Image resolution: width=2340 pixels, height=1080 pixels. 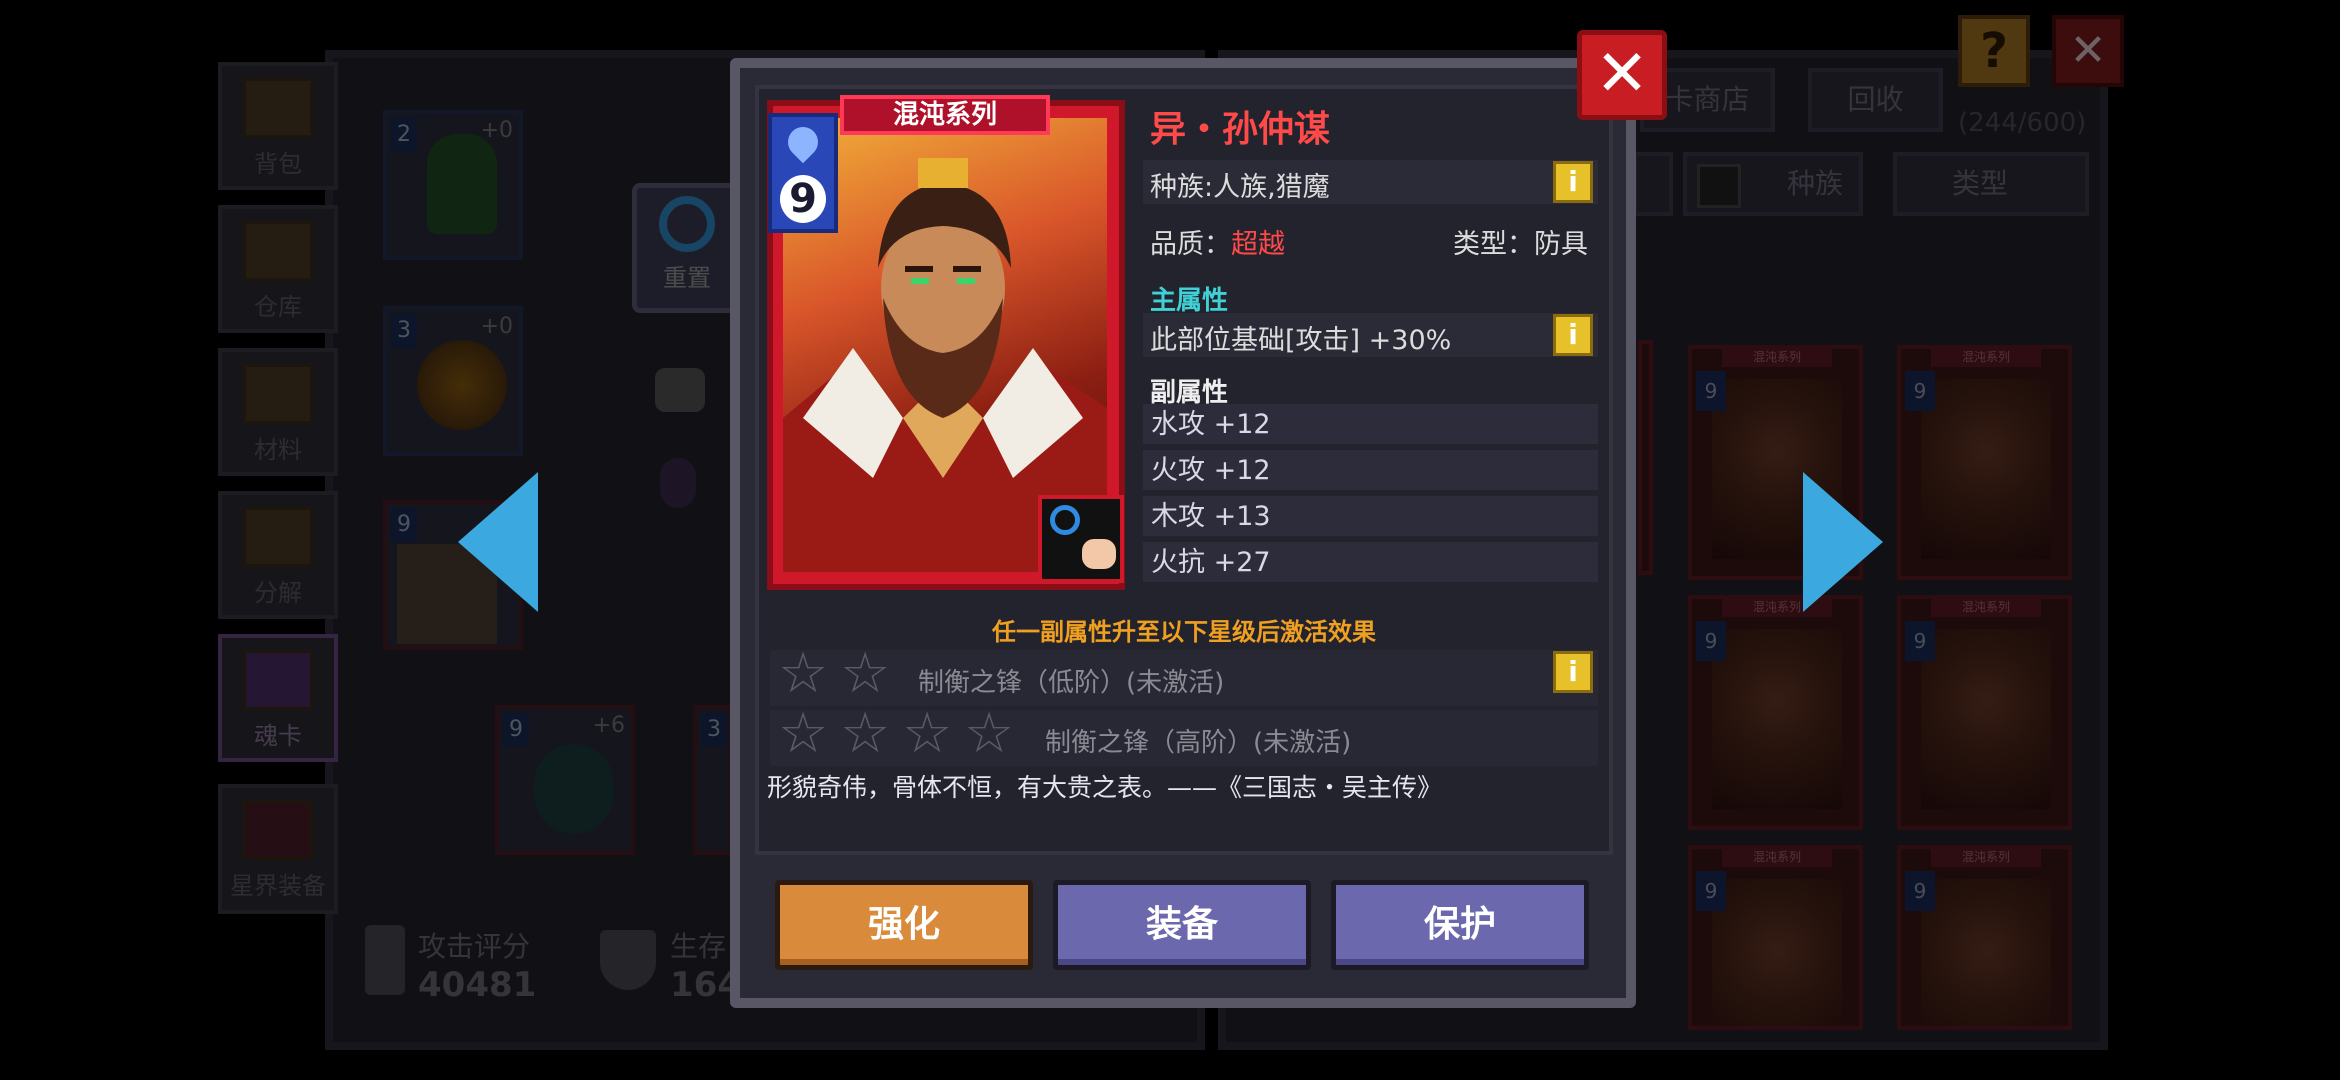 I want to click on race-info-button: i, so click(x=1573, y=182).